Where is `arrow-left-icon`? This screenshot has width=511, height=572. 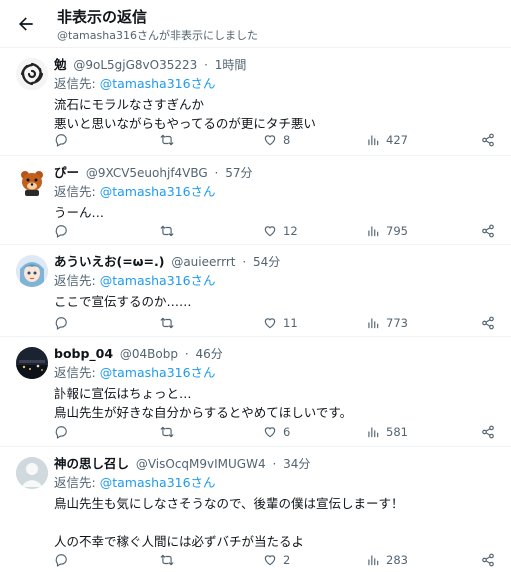 arrow-left-icon is located at coordinates (26, 24).